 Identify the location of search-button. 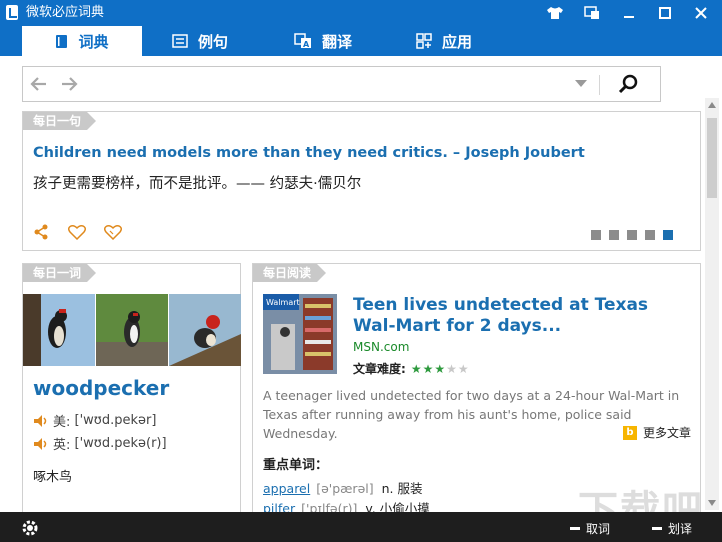
(628, 84).